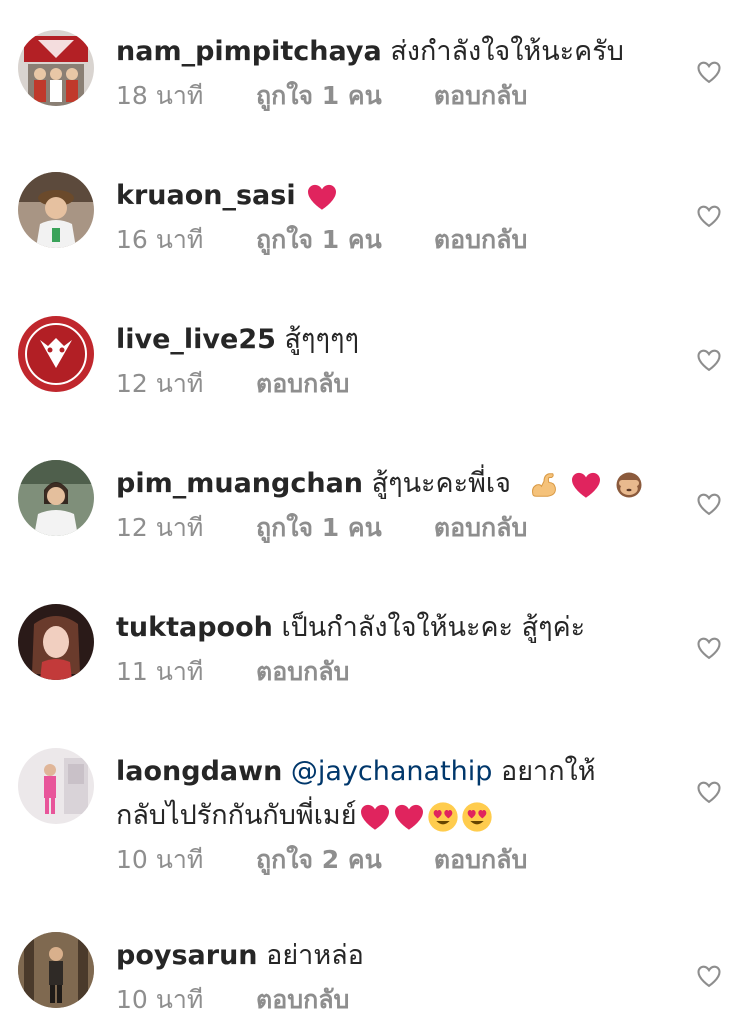  I want to click on comment-username: live_live25, so click(196, 339).